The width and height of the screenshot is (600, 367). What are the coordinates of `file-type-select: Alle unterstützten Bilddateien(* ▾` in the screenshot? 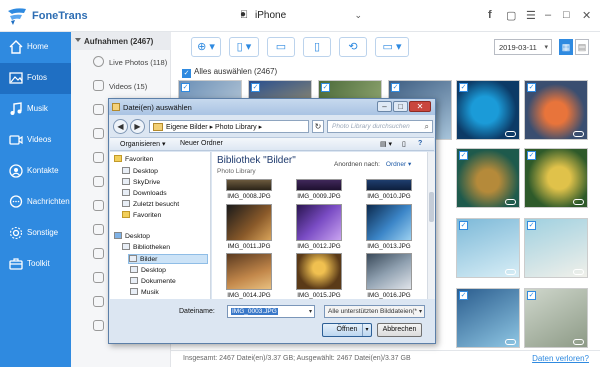 It's located at (374, 311).